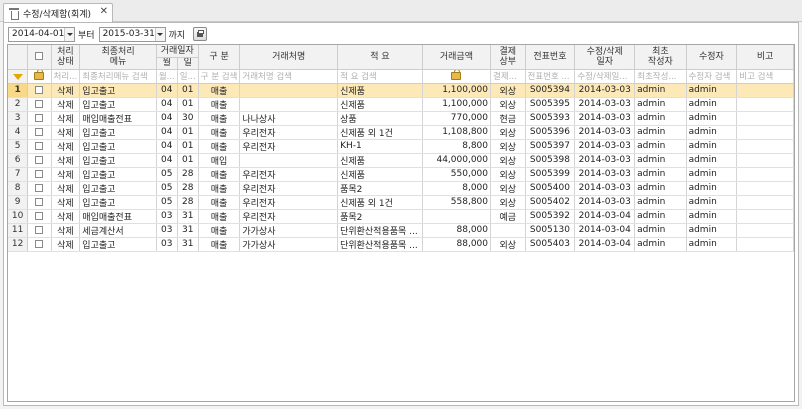 Image resolution: width=802 pixels, height=409 pixels. Describe the element at coordinates (39, 76) in the screenshot. I see `filter-cell` at that location.